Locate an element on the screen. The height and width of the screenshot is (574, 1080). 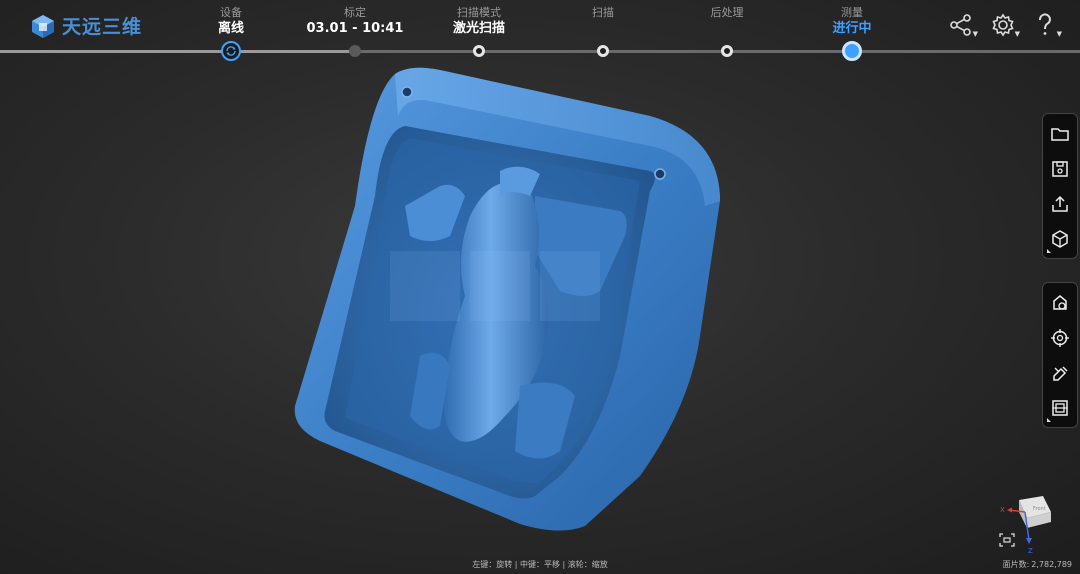
edit-erase-icon is located at coordinates (1060, 373).